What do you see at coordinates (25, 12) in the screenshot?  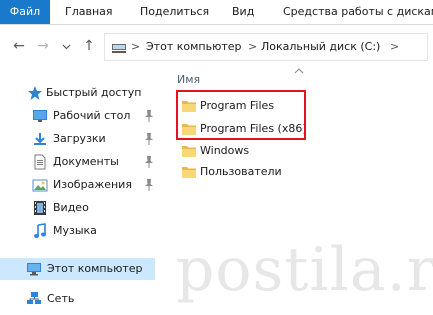 I see `tab-file: Файл` at bounding box center [25, 12].